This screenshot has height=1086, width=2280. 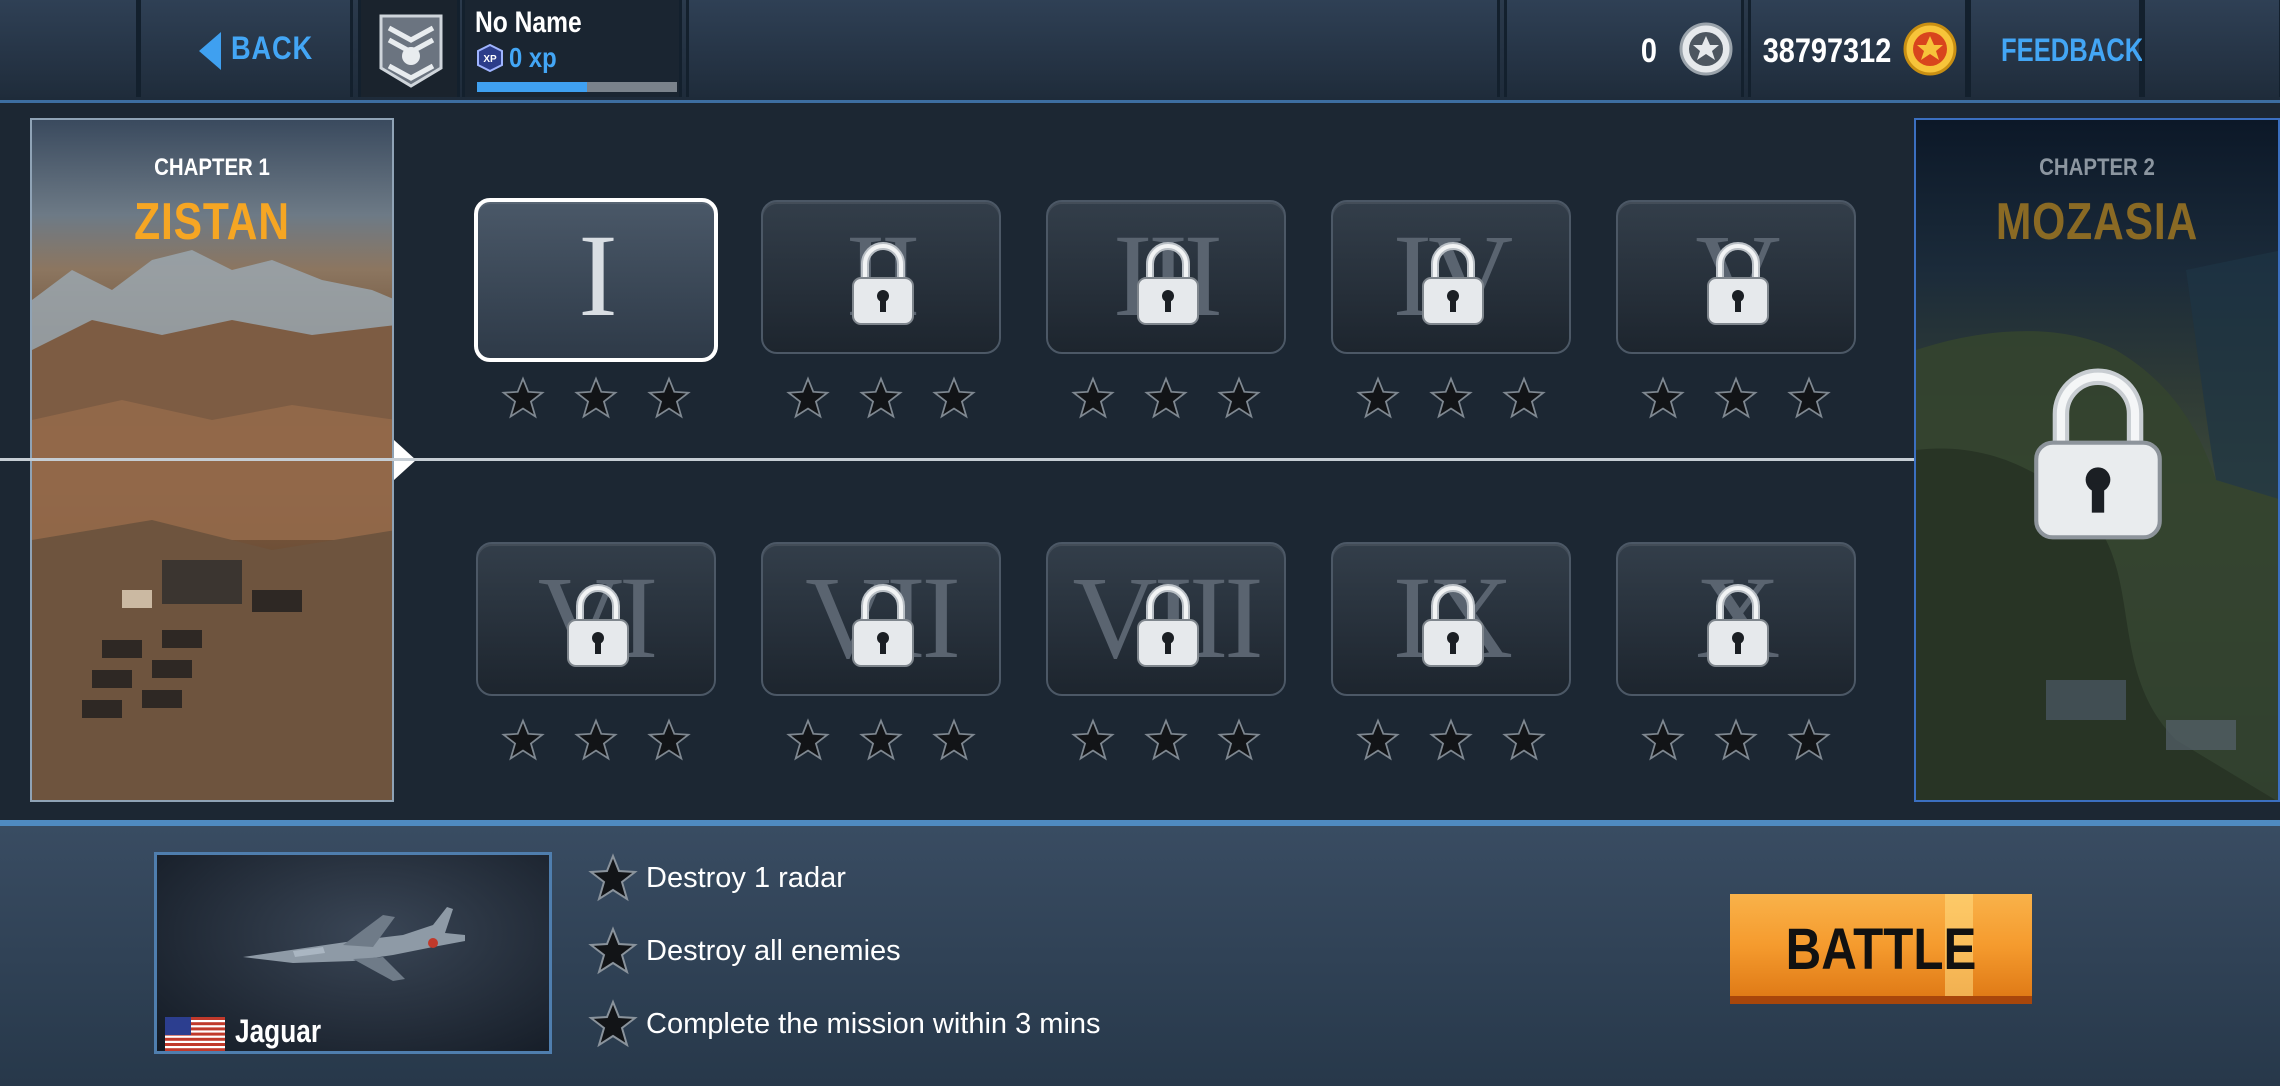 I want to click on chapter-2-card: CHAPTER 2 MOZASIA, so click(x=2097, y=460).